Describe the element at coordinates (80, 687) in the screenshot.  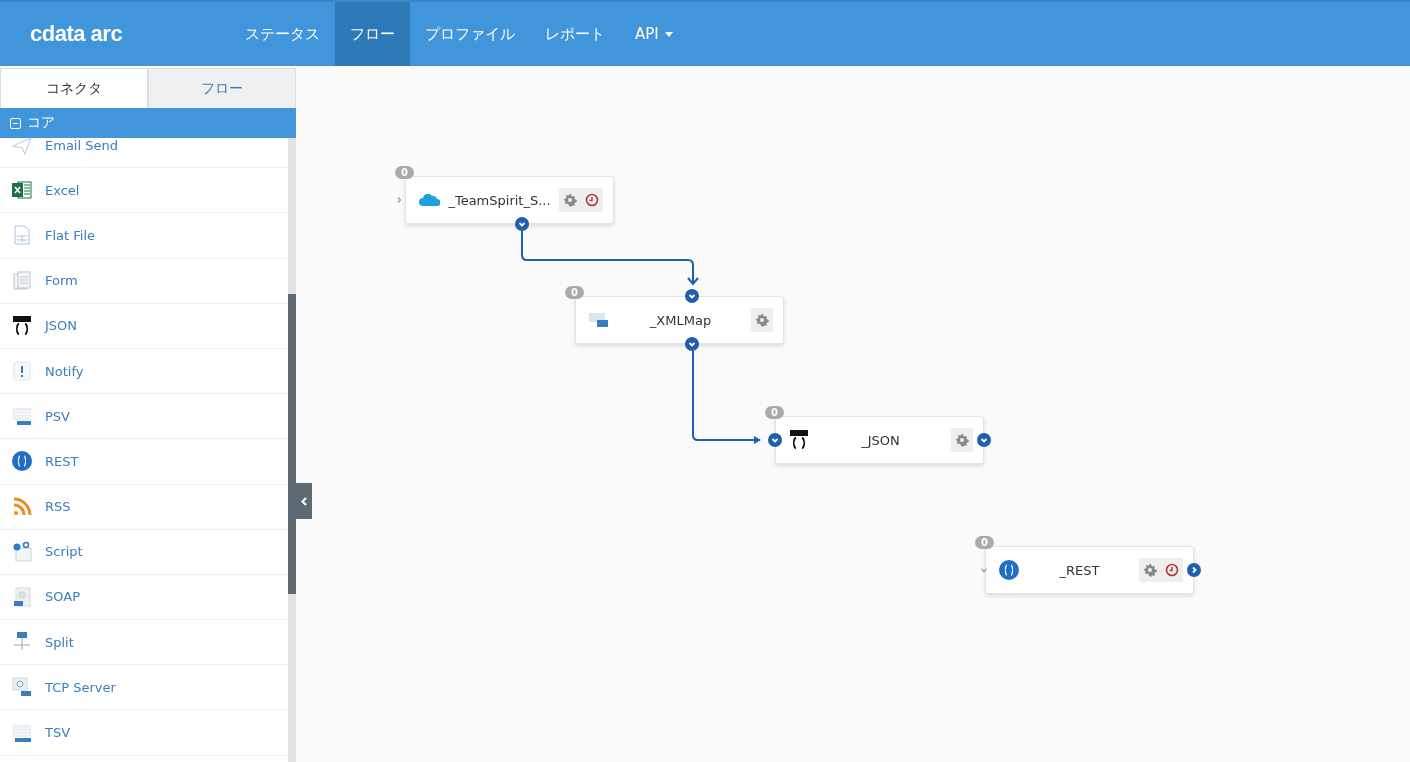
I see `connector-item: TCP Server` at that location.